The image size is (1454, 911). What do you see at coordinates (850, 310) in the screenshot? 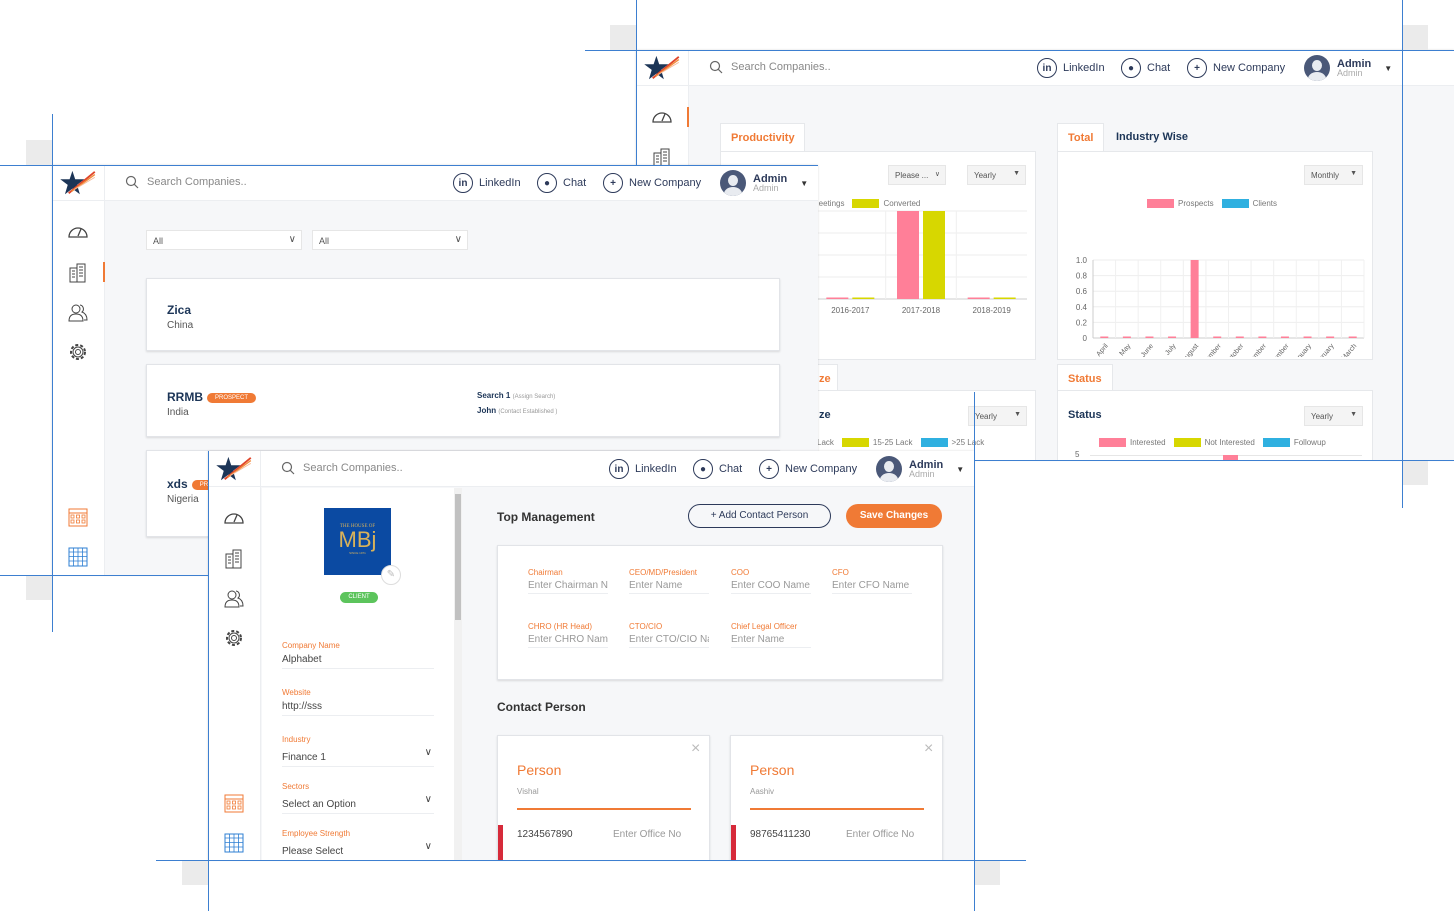
I see `x-tick-label: 2016-2017` at bounding box center [850, 310].